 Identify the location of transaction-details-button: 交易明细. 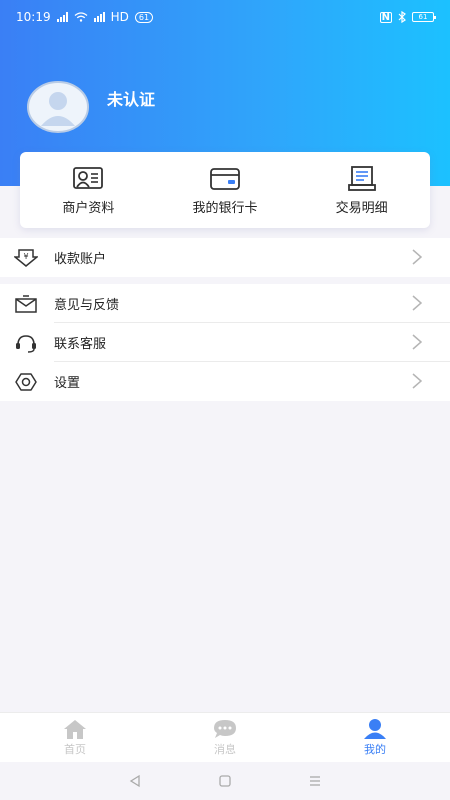
(361, 190).